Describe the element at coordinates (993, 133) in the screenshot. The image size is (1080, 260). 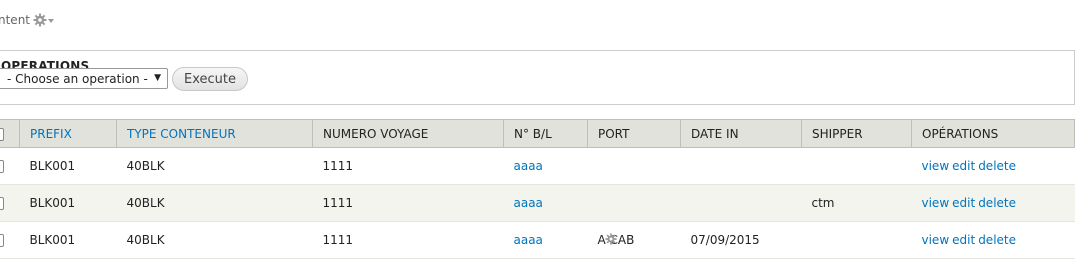
I see `col-operations: OPÉRATIONS` at that location.